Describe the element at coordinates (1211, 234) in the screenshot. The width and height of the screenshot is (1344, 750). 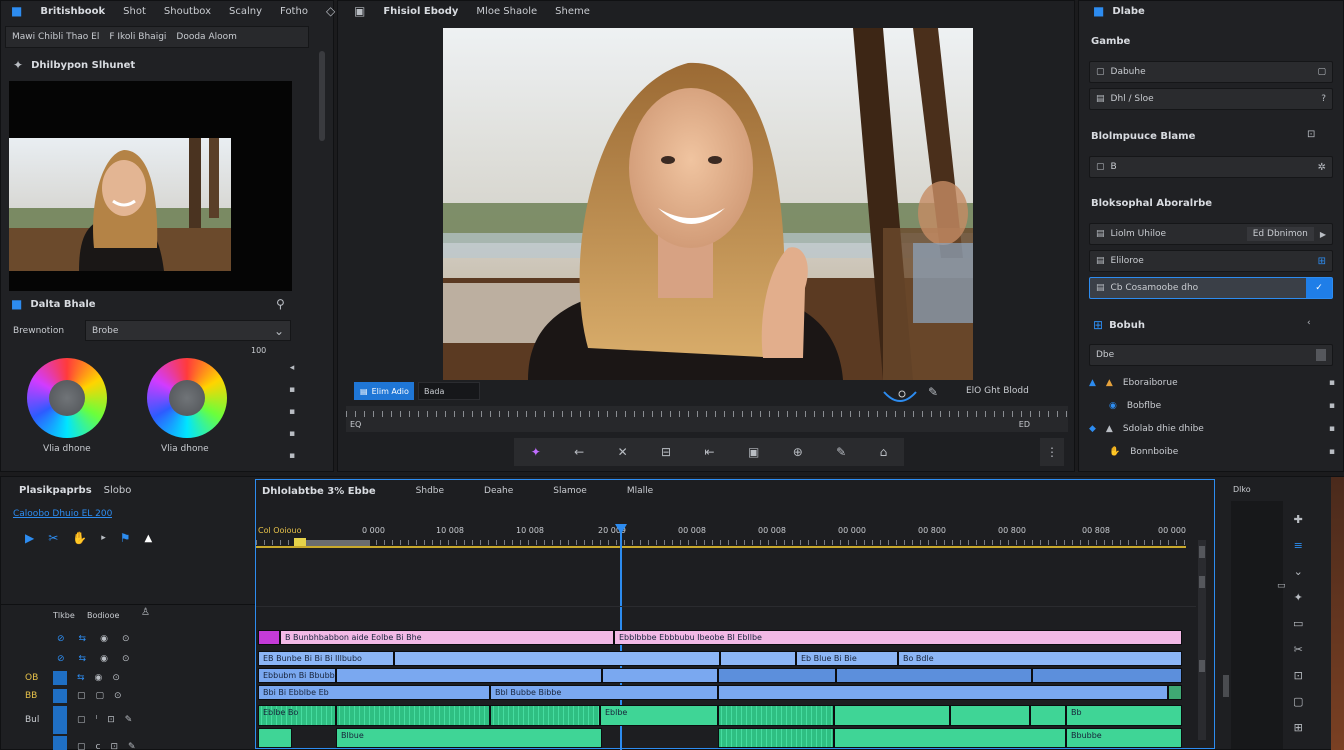
I see `inspector-field-4: ▤ Liolm Uhiloe Ed Dbnimon ▶` at that location.